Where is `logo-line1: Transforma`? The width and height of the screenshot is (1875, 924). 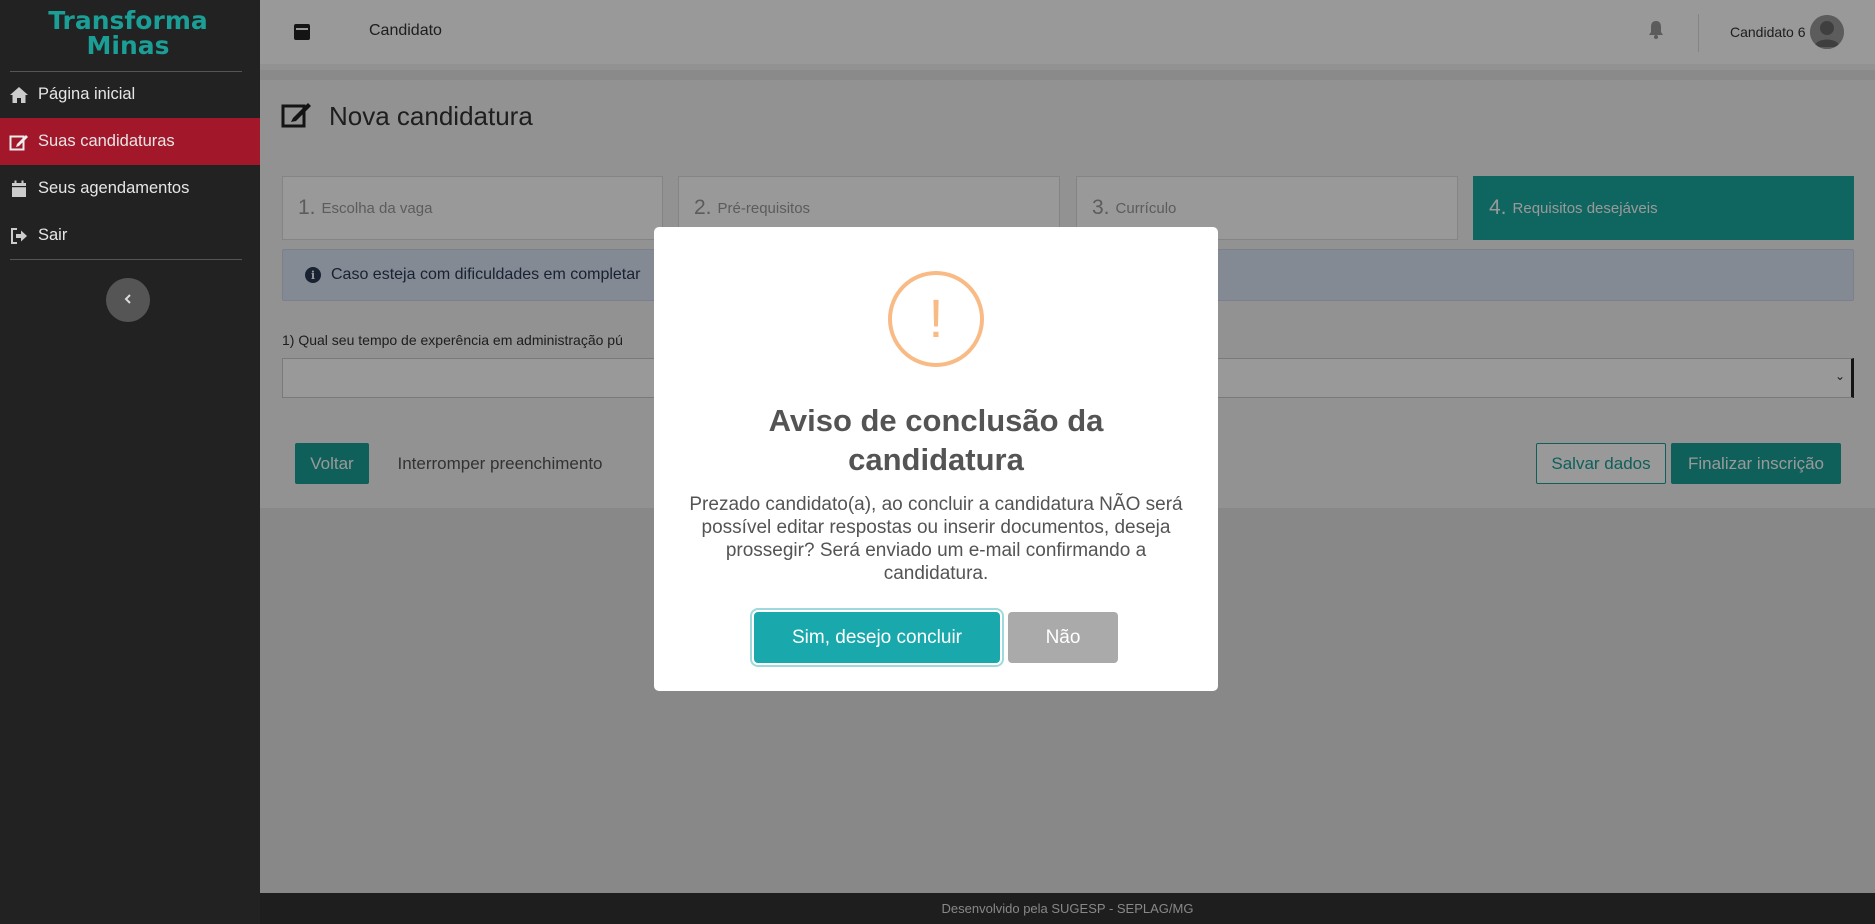 logo-line1: Transforma is located at coordinates (128, 20).